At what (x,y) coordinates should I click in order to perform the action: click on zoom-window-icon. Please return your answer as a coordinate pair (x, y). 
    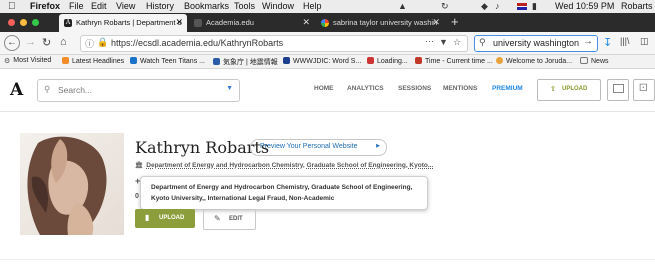
    Looking at the image, I should click on (35, 22).